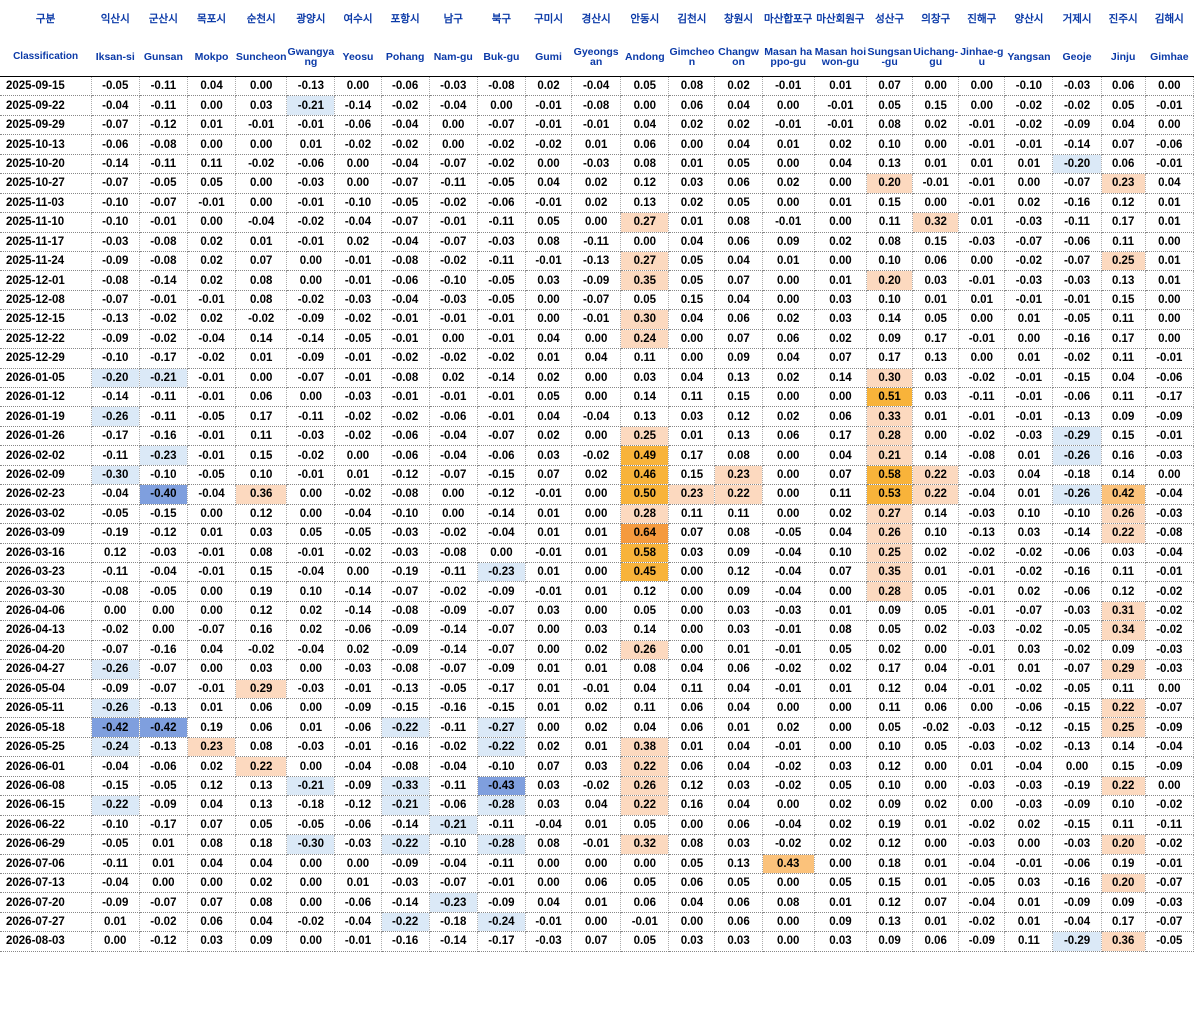 The width and height of the screenshot is (1194, 1015). What do you see at coordinates (645, 514) in the screenshot?
I see `value-cell: 0.28` at bounding box center [645, 514].